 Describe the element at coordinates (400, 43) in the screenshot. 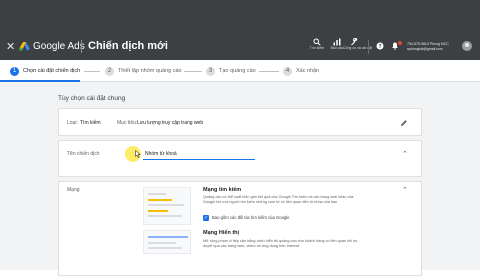

I see `notification-badge` at that location.